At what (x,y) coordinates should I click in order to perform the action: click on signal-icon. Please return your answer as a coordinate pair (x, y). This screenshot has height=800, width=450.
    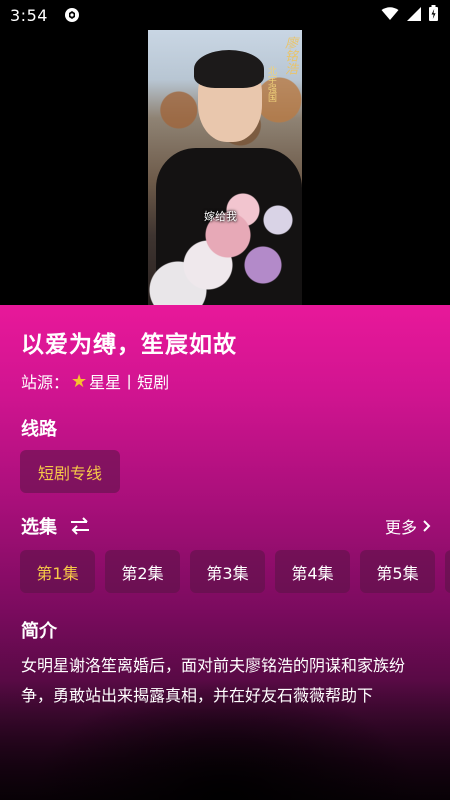
    Looking at the image, I should click on (414, 15).